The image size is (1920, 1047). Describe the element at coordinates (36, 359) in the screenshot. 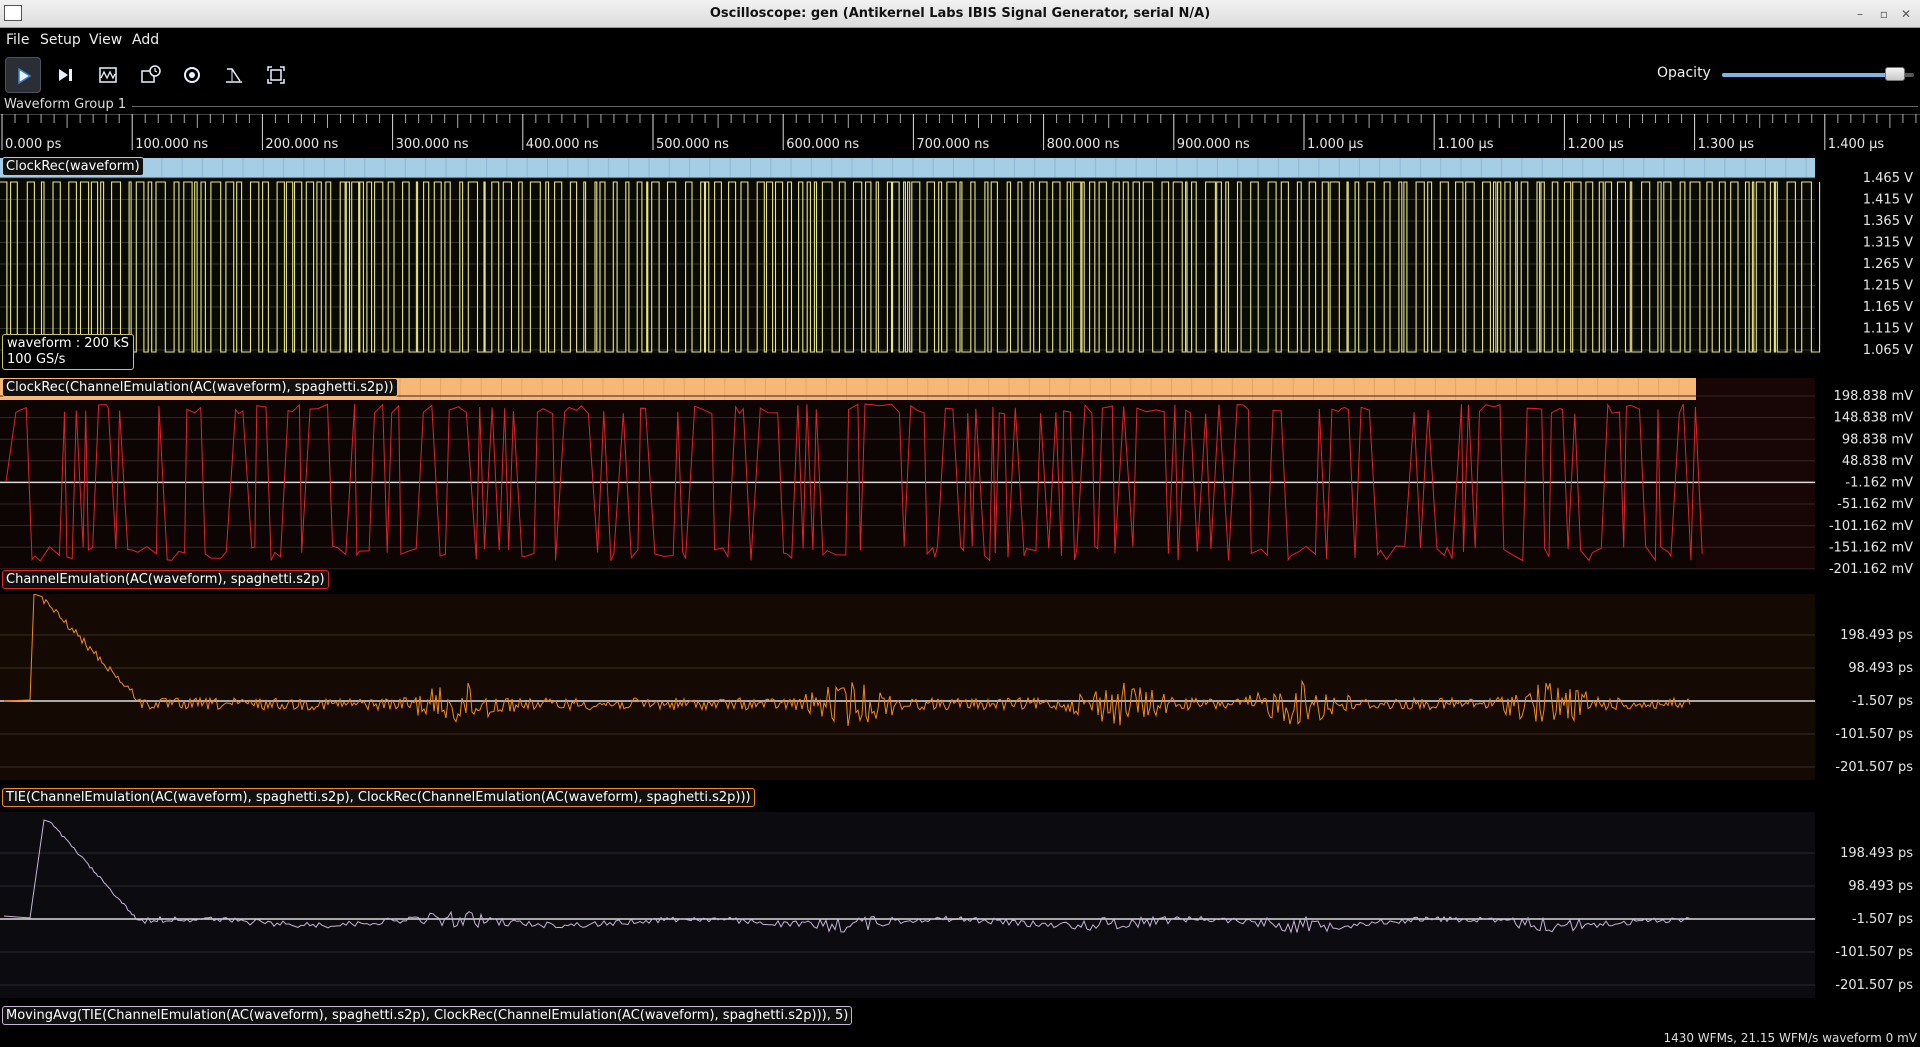

I see `info-sample-rate: 100 GS/s` at that location.